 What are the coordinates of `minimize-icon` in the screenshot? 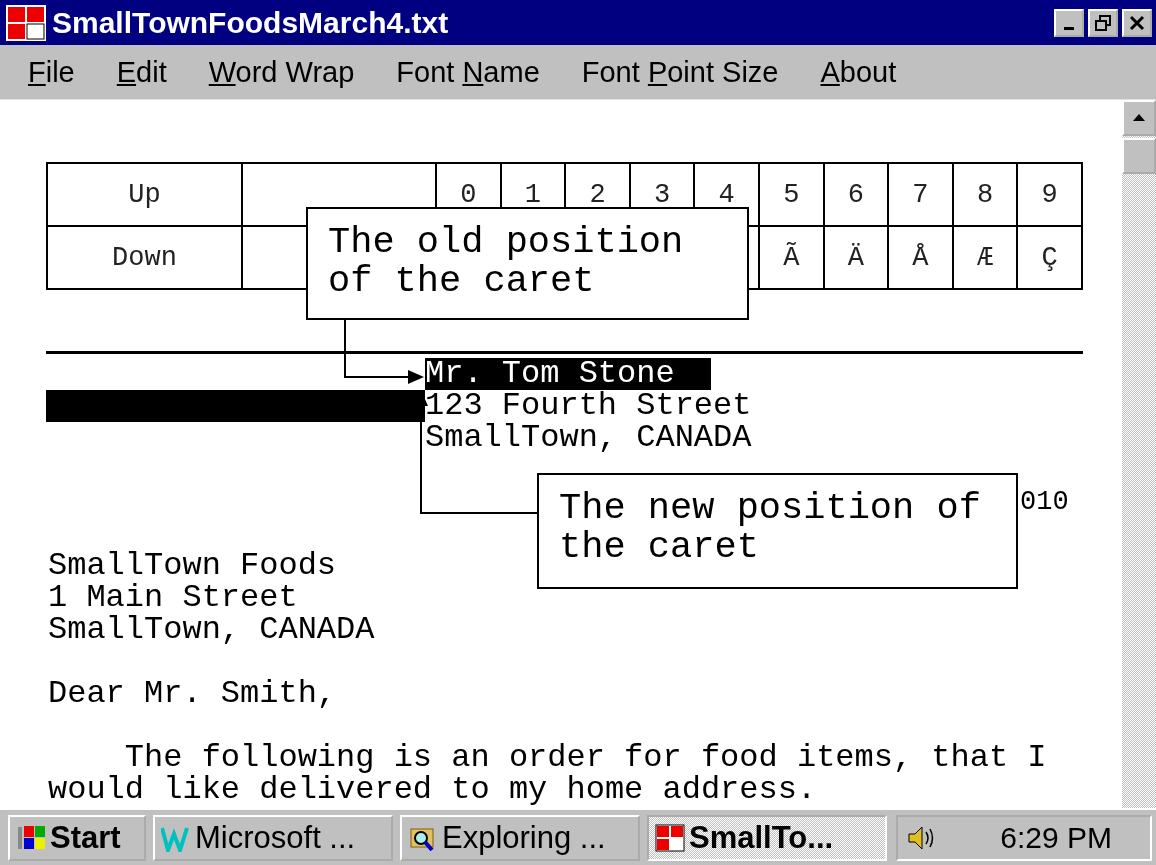 It's located at (1069, 28).